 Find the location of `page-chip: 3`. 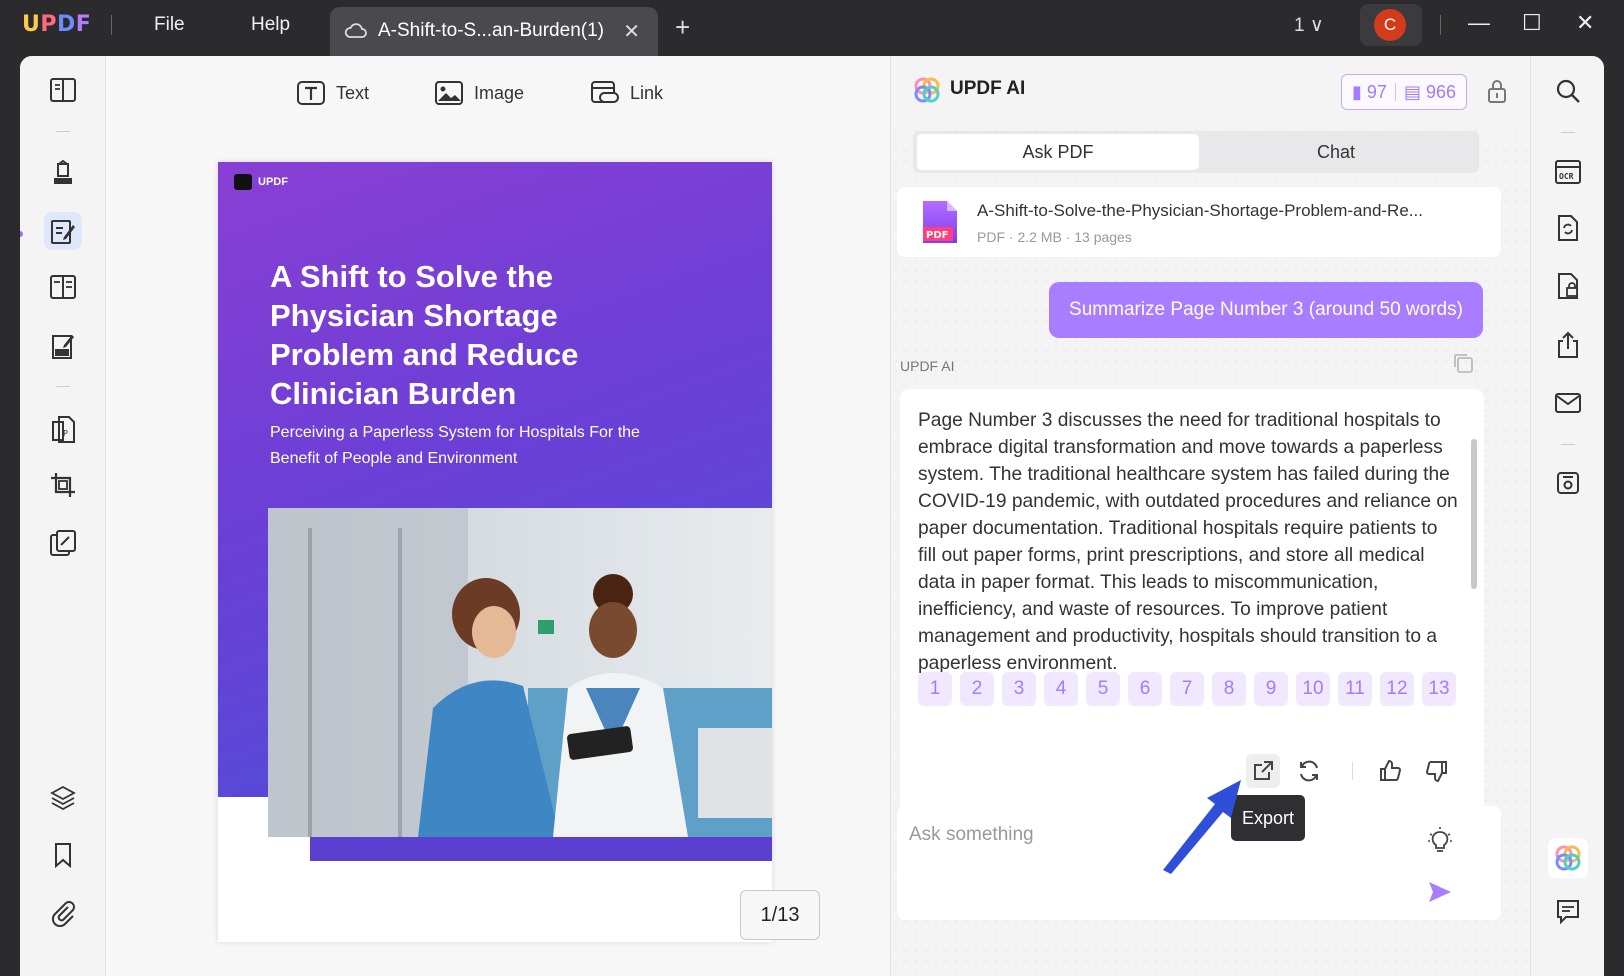

page-chip: 3 is located at coordinates (1019, 689).